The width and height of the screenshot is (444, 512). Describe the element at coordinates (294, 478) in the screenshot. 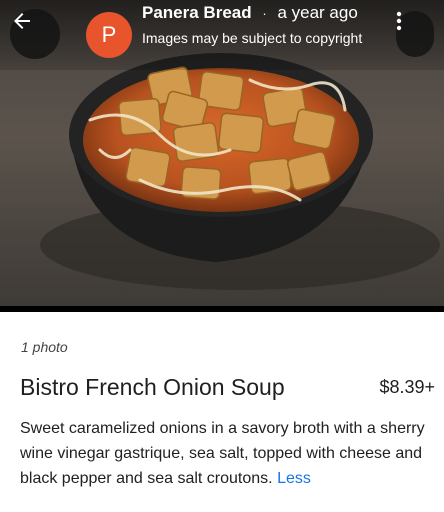

I see `less-link: Less` at that location.